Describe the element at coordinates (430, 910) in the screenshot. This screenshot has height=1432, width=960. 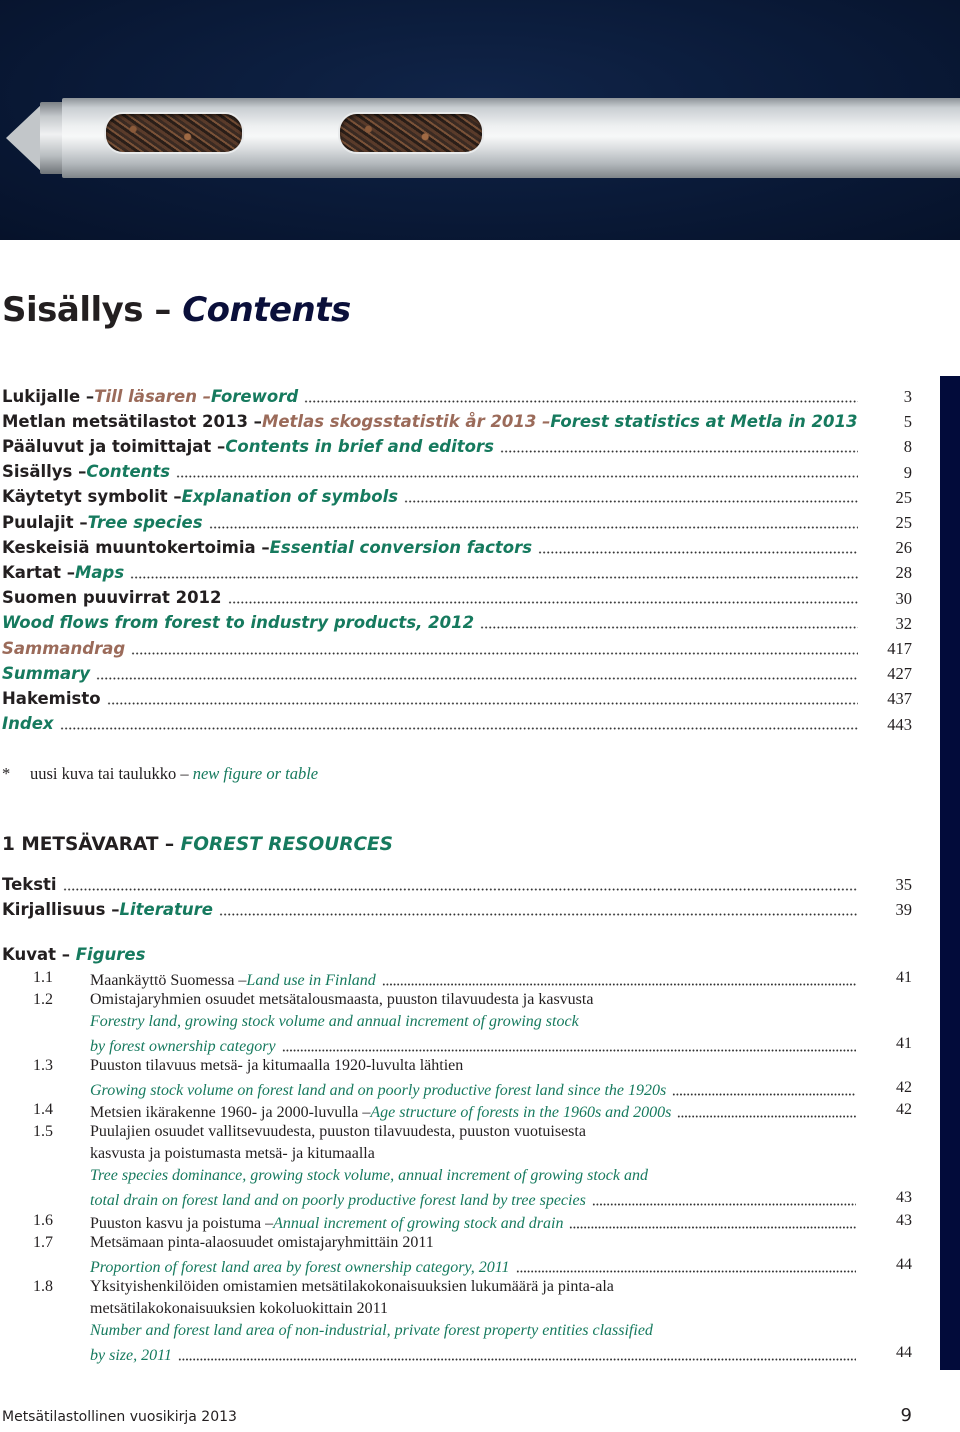
I see `section-entry: Kirjallisuus – Literature` at that location.